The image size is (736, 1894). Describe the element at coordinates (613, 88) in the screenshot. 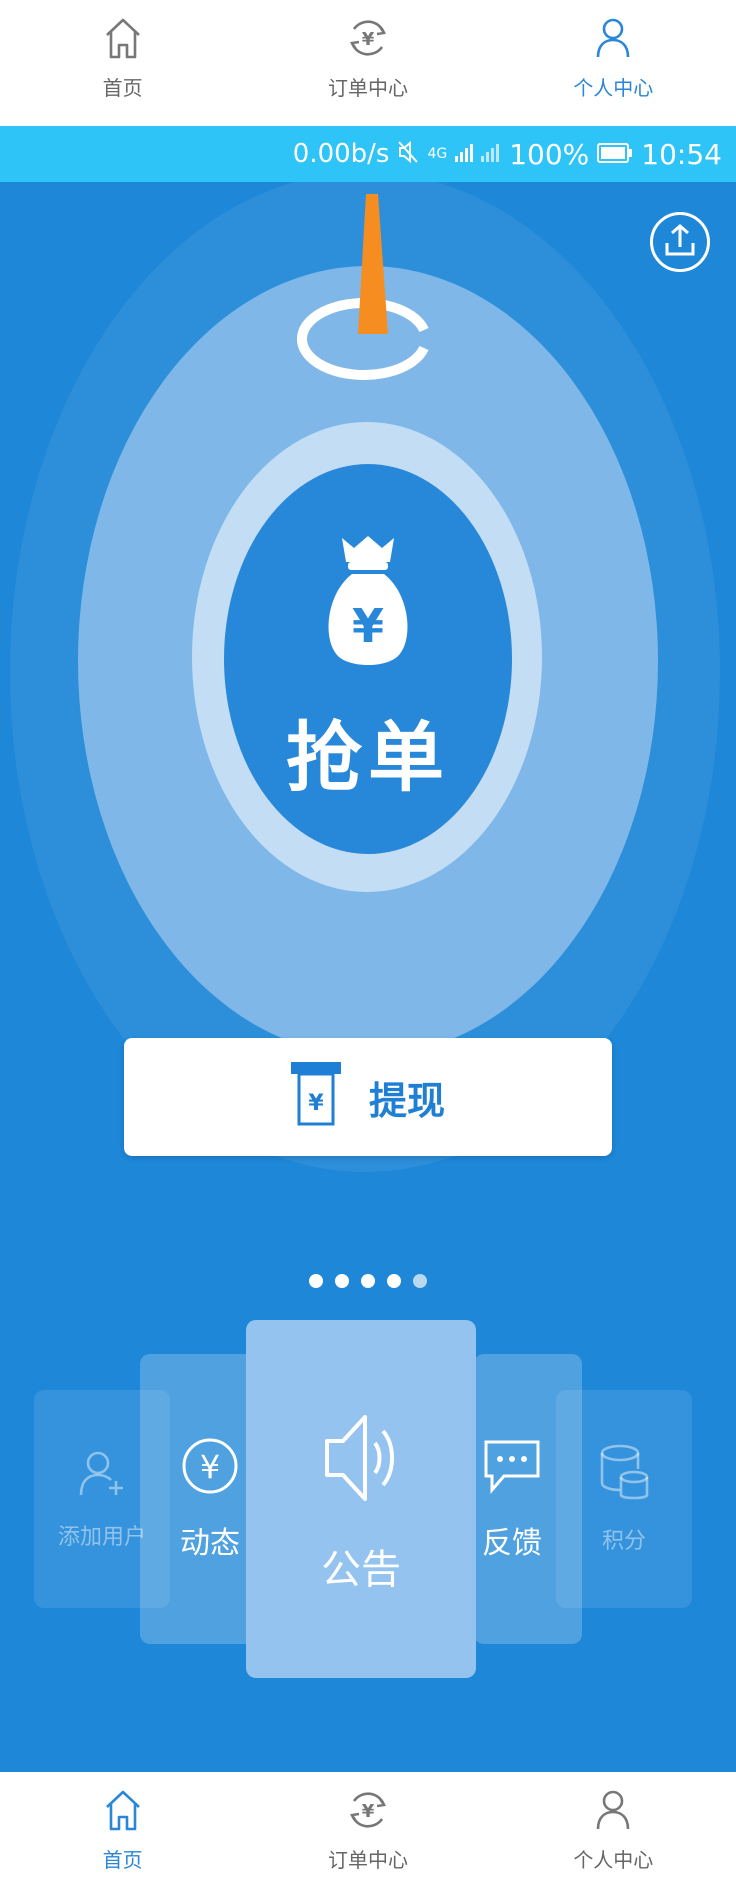

I see `top-tab-profile-label: 个人中心` at that location.